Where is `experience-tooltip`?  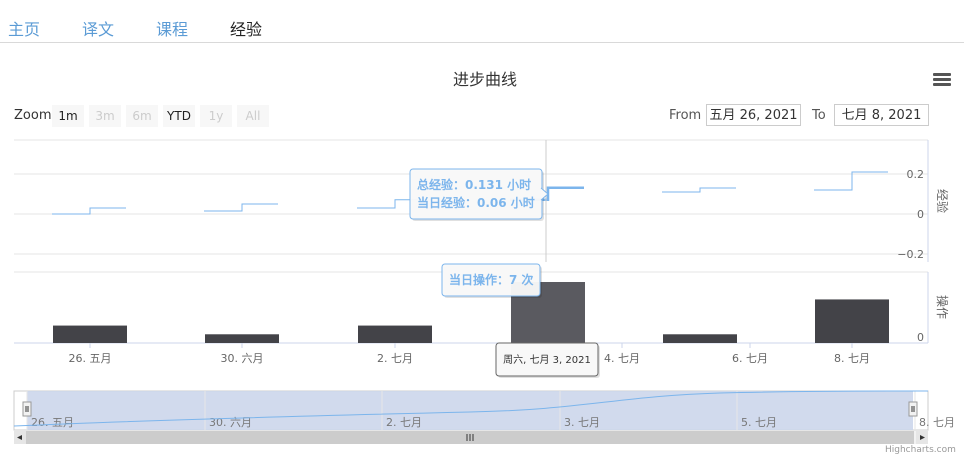 experience-tooltip is located at coordinates (476, 194).